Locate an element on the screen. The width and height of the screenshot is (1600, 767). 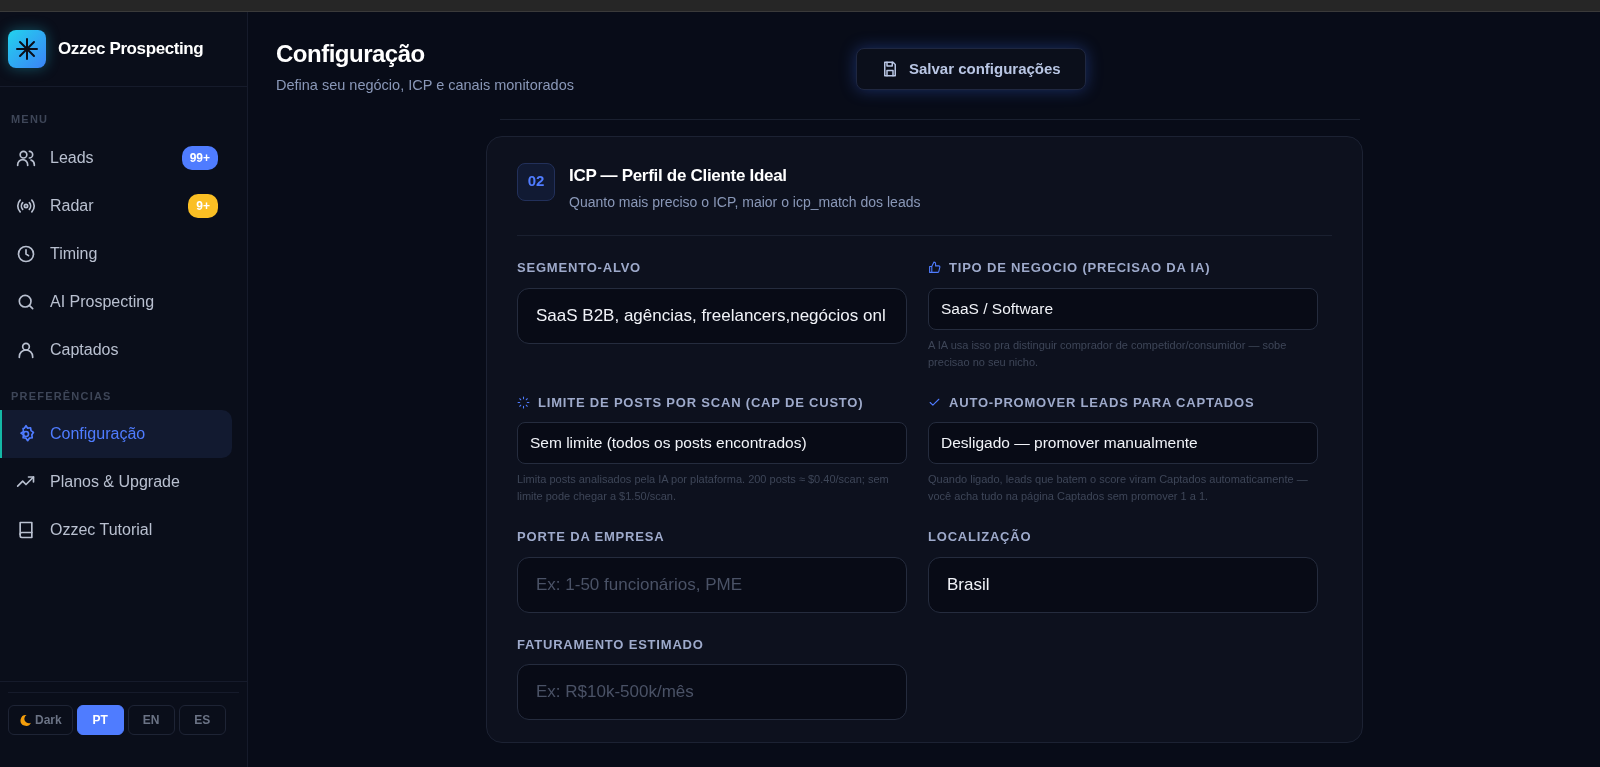
input-field: Brasil is located at coordinates (1123, 584).